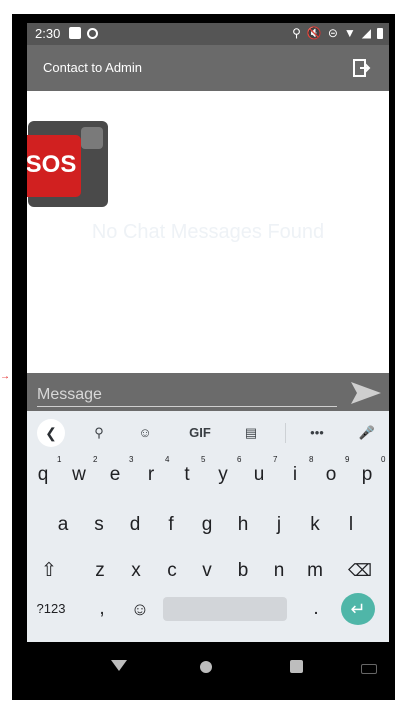  I want to click on key-hint-3: 3, so click(131, 459).